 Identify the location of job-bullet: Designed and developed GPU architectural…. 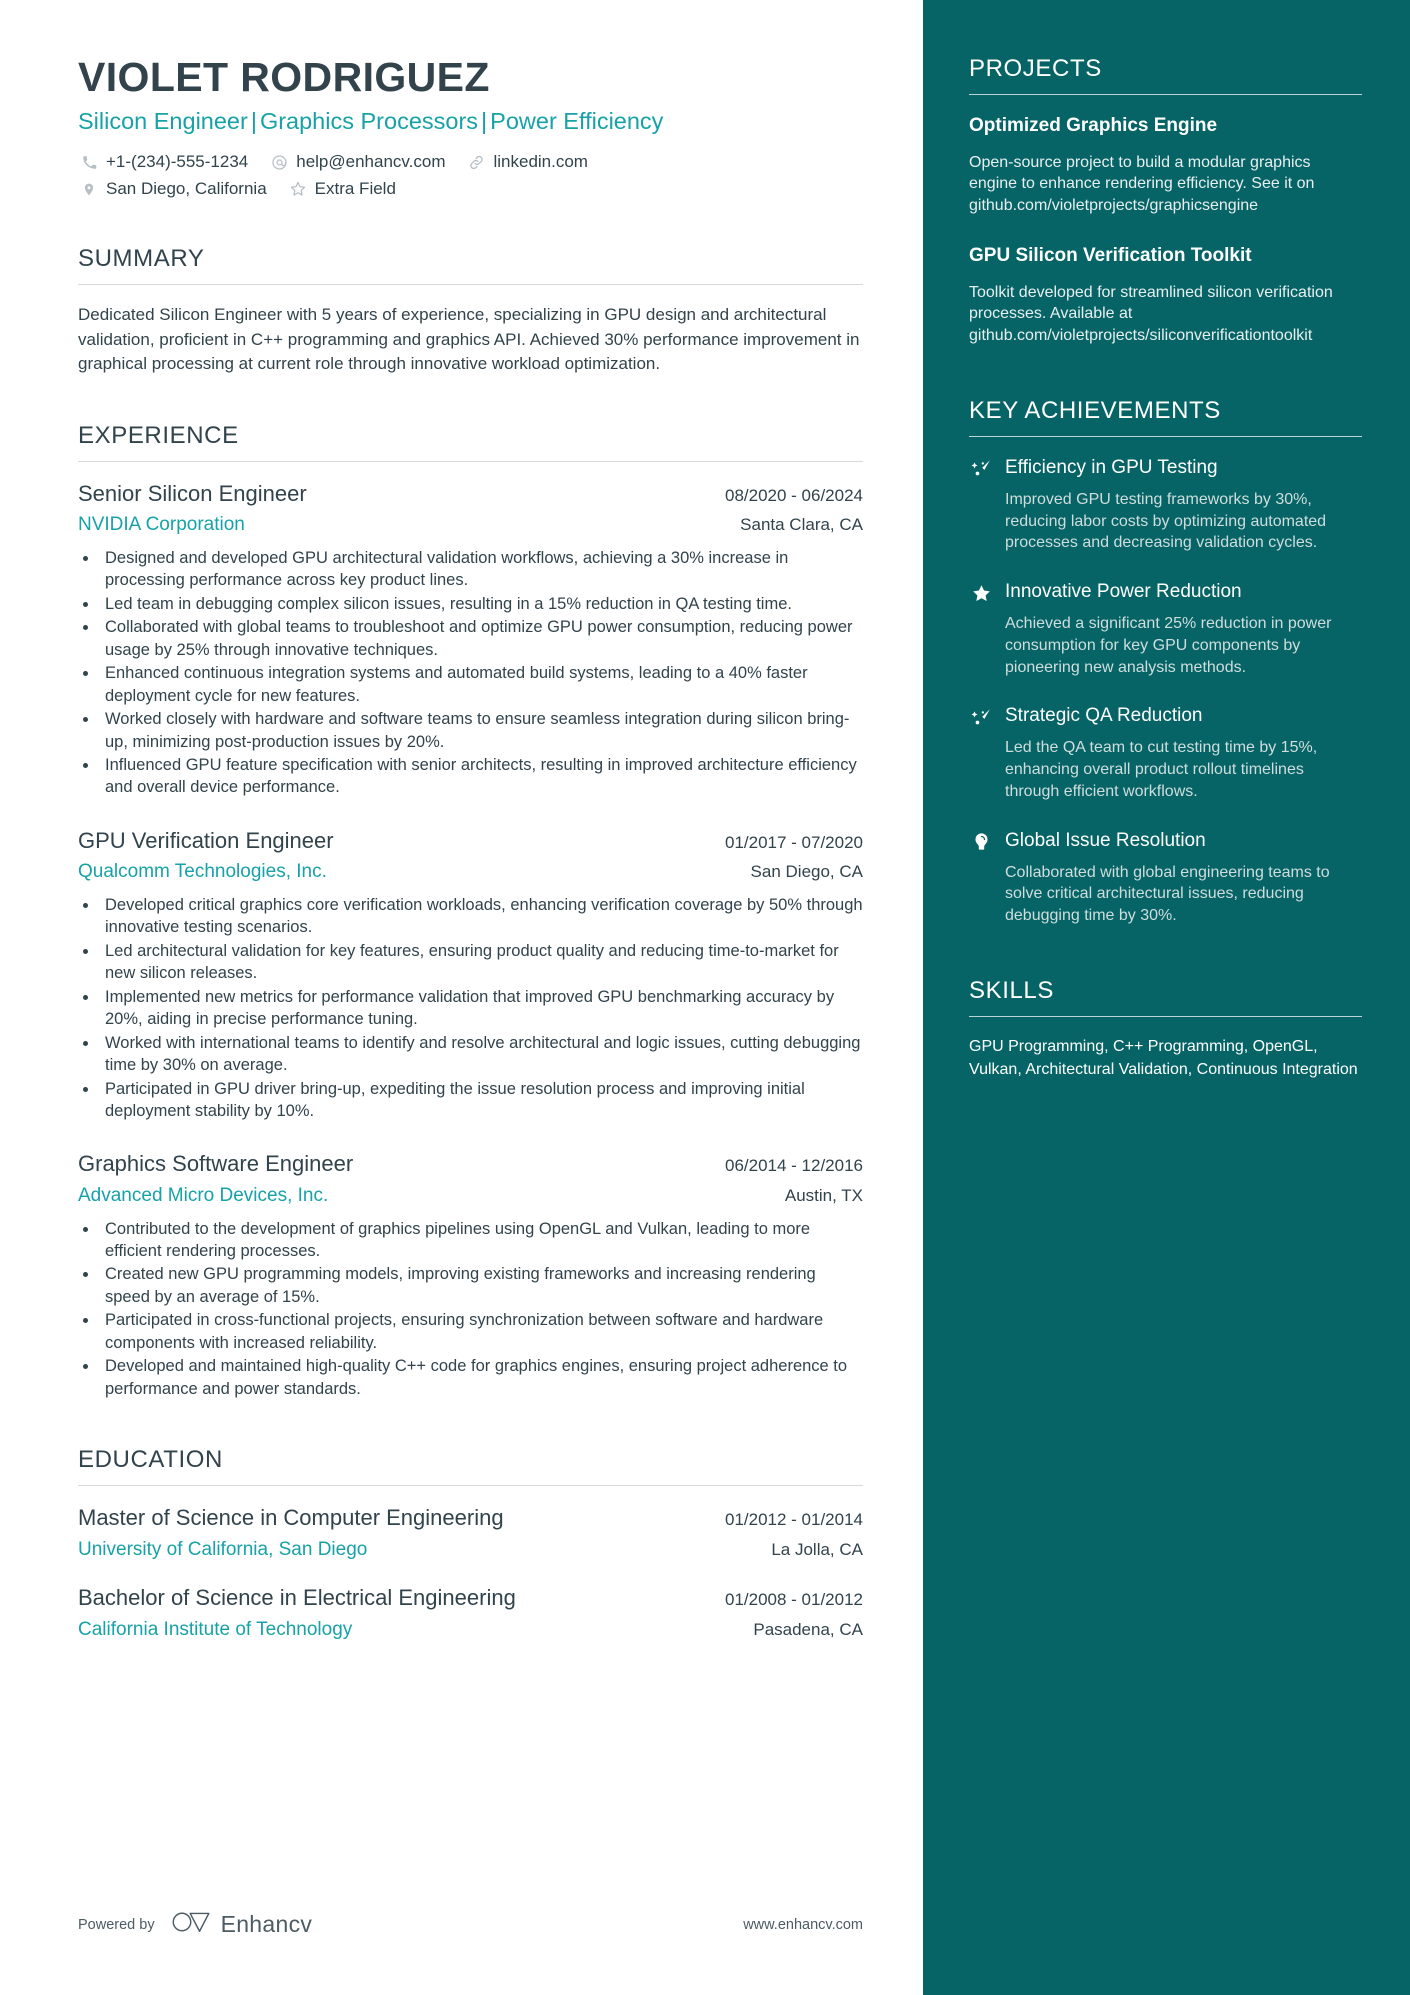
(481, 569).